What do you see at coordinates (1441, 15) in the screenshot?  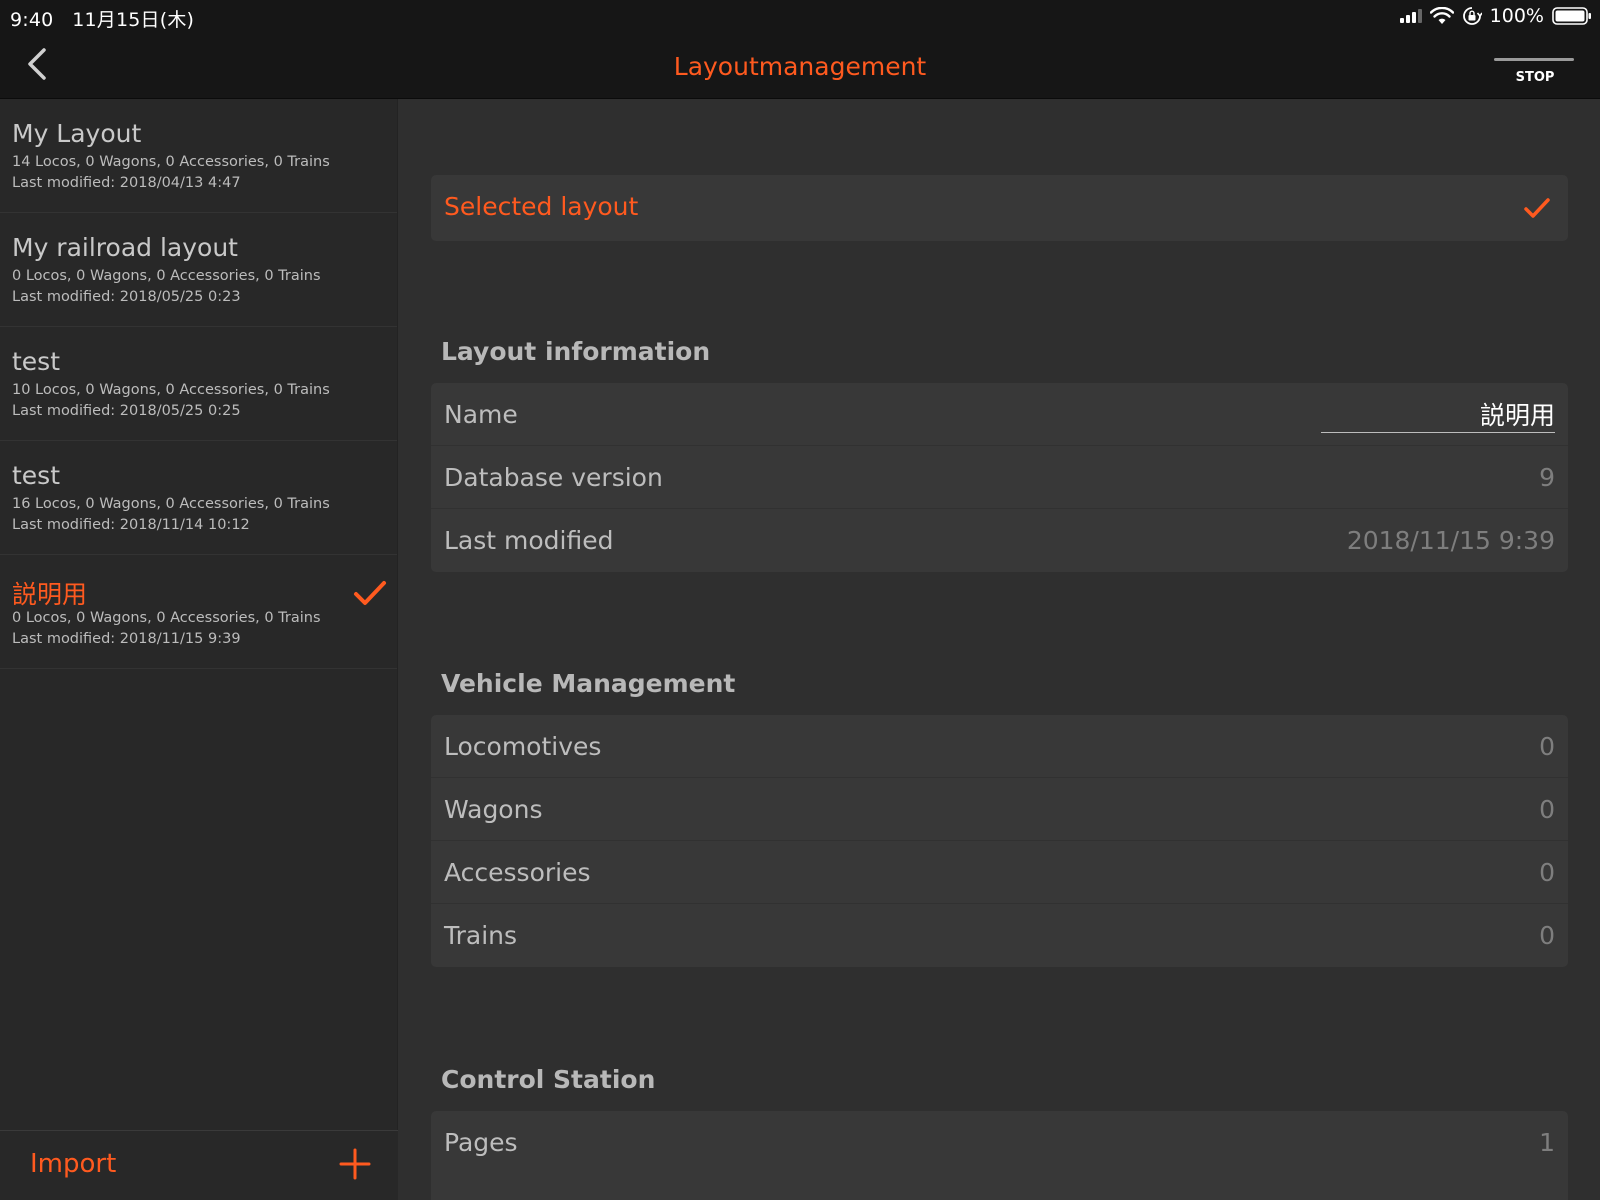 I see `wifi-icon` at bounding box center [1441, 15].